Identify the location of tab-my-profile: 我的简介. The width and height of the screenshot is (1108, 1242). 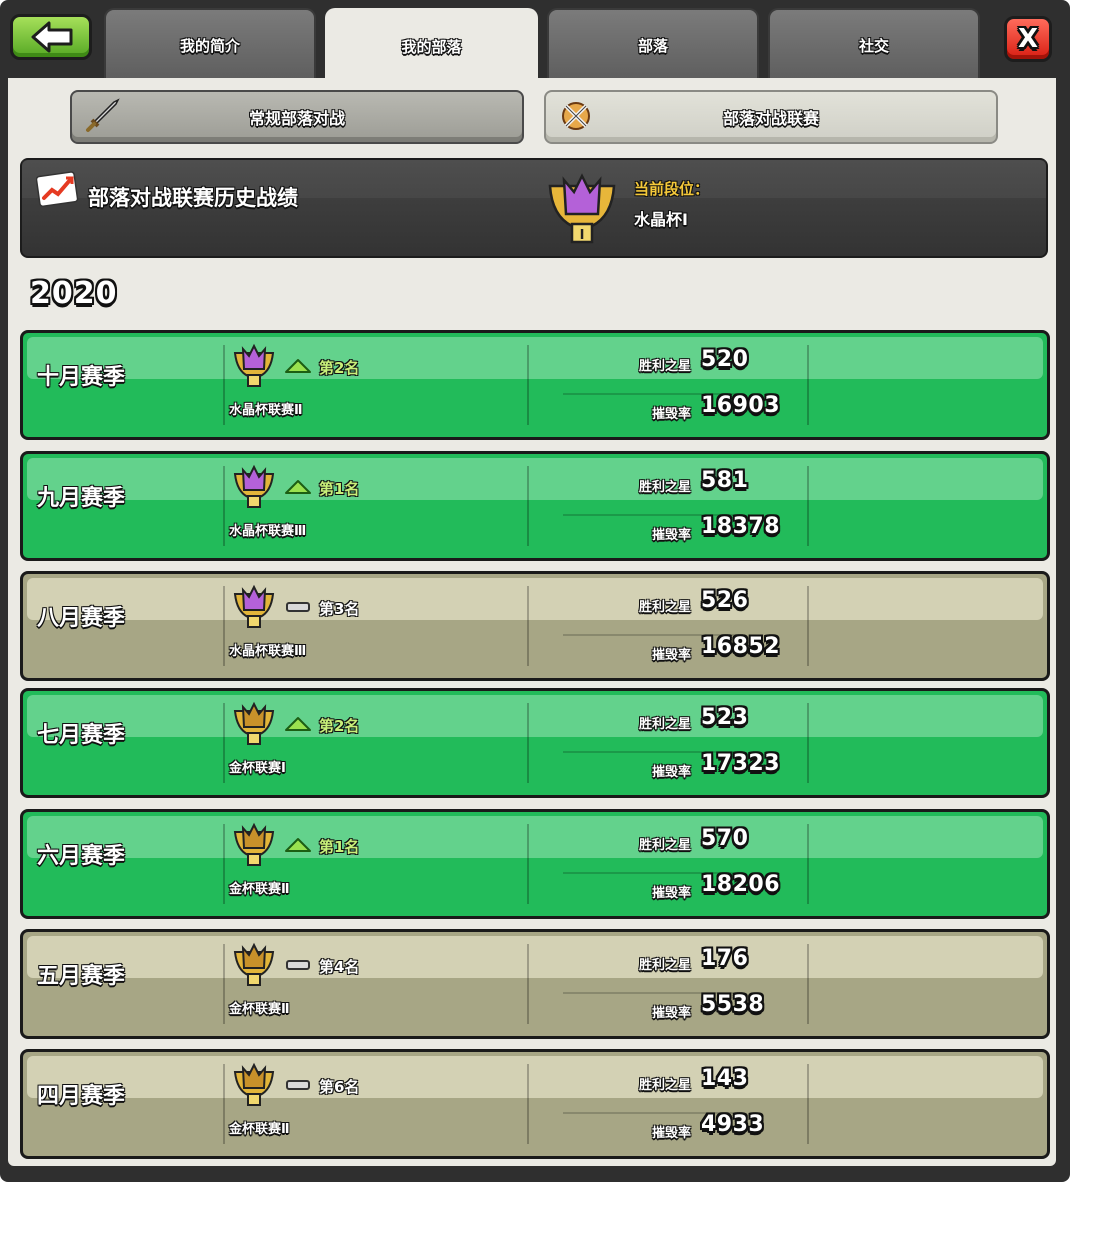
(210, 44).